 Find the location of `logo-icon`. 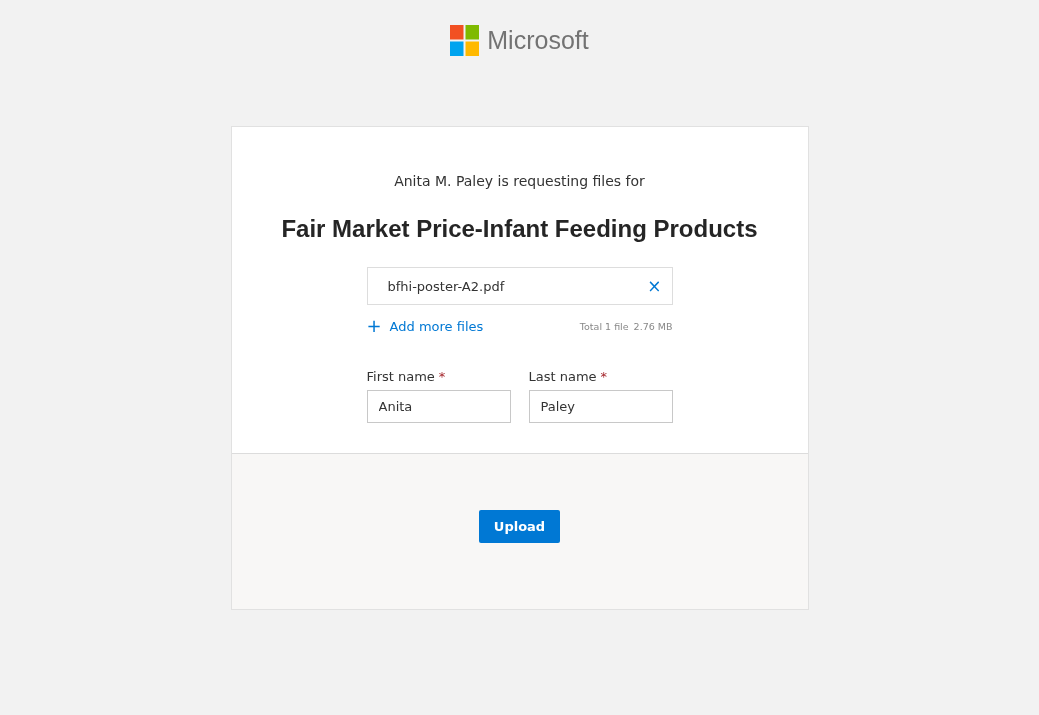

logo-icon is located at coordinates (465, 40).